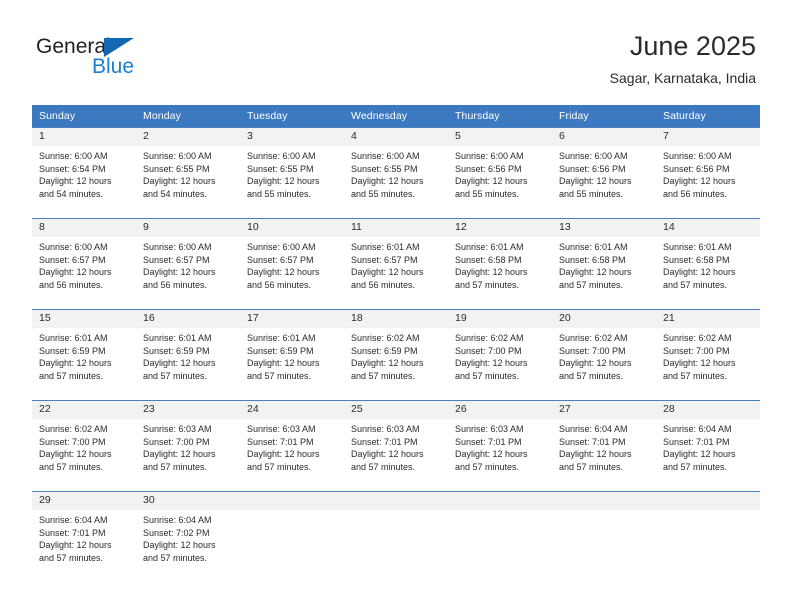  What do you see at coordinates (591, 193) in the screenshot?
I see `daylight-duration-line2: and 55 minutes.` at bounding box center [591, 193].